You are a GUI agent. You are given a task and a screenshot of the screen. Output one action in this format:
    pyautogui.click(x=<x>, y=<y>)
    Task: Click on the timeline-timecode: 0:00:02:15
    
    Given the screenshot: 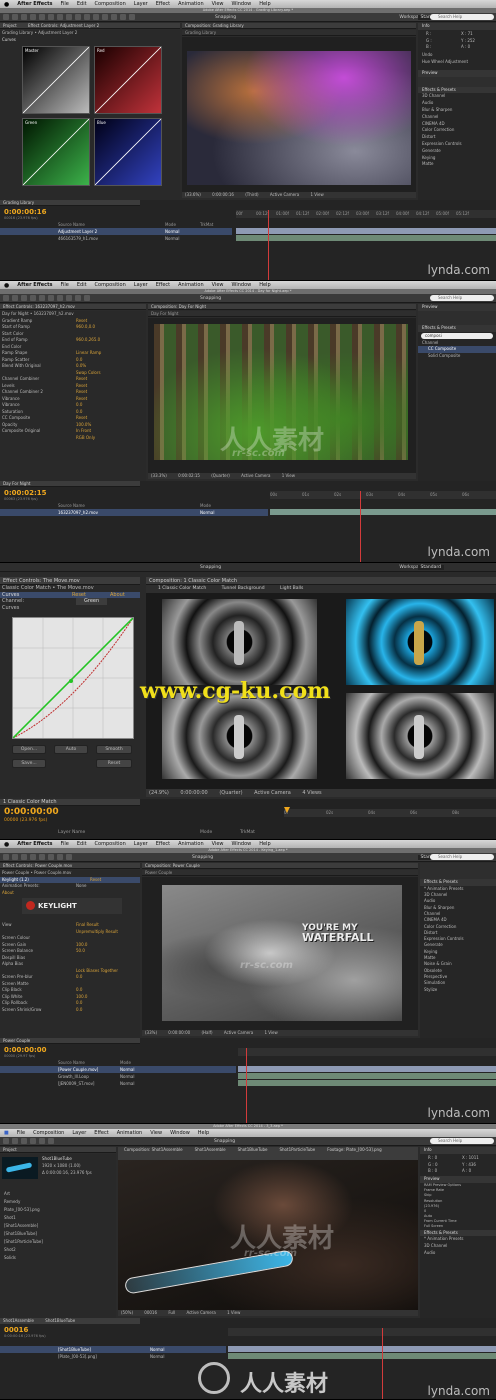 What is the action you would take?
    pyautogui.click(x=25, y=493)
    